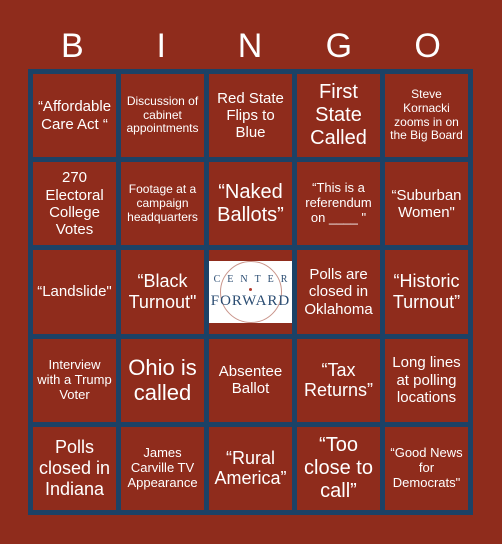 This screenshot has width=502, height=544. I want to click on cell-text: “Tax Returns”, so click(338, 380).